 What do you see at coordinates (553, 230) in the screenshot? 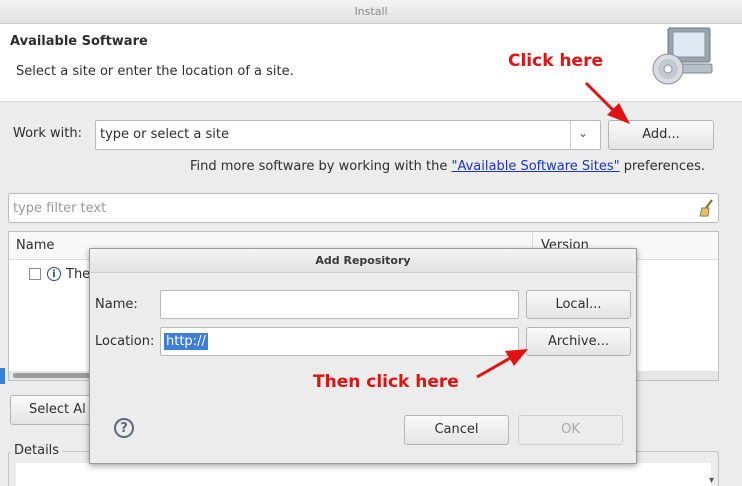
I see `annotation-arrows` at bounding box center [553, 230].